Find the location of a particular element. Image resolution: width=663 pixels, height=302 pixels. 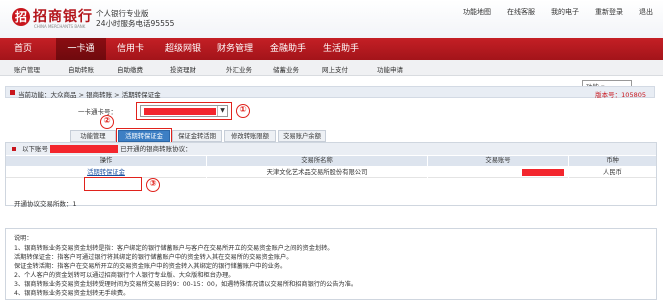

subnav-item-payment: 自助缴费 is located at coordinates (130, 69).